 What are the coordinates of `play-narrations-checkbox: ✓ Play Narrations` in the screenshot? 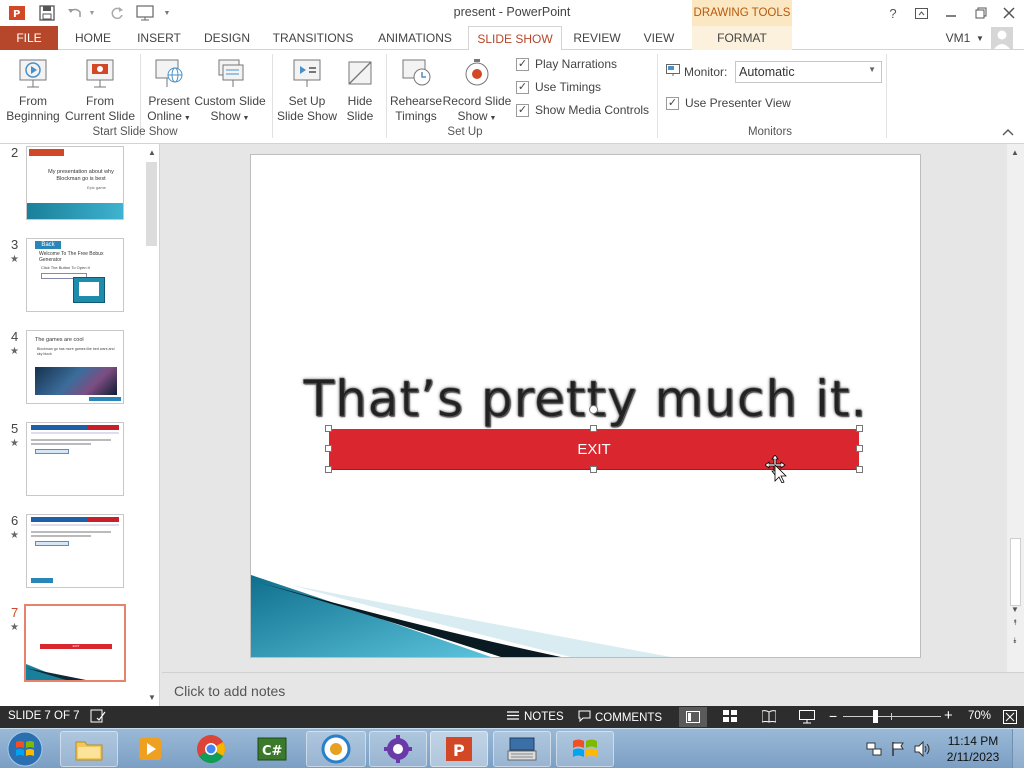 It's located at (566, 64).